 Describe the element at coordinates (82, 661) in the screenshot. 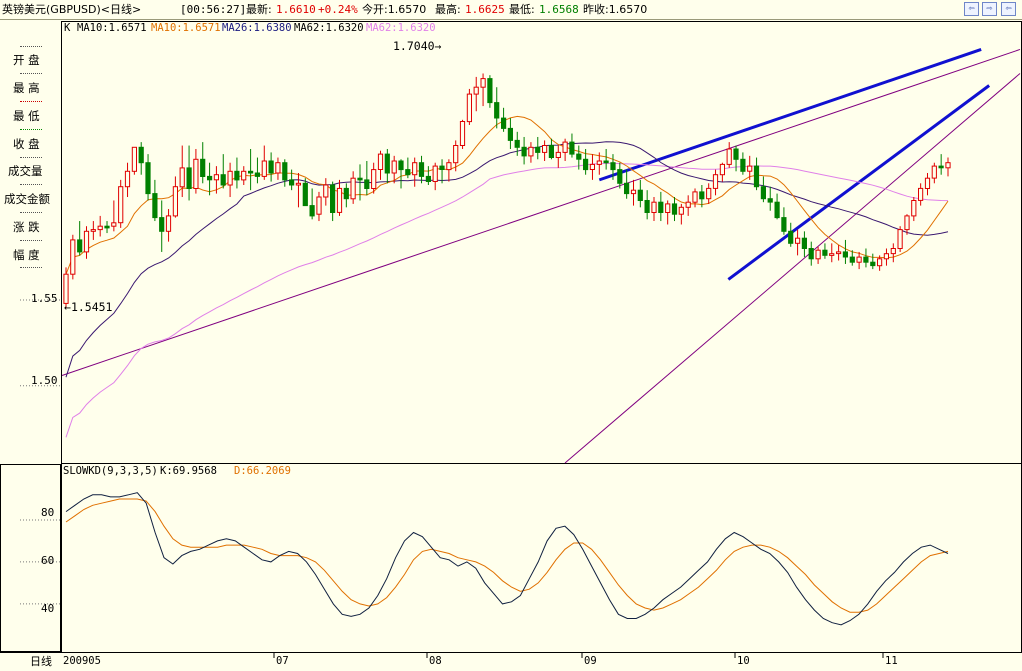

I see `x-label-200905: 200905` at that location.